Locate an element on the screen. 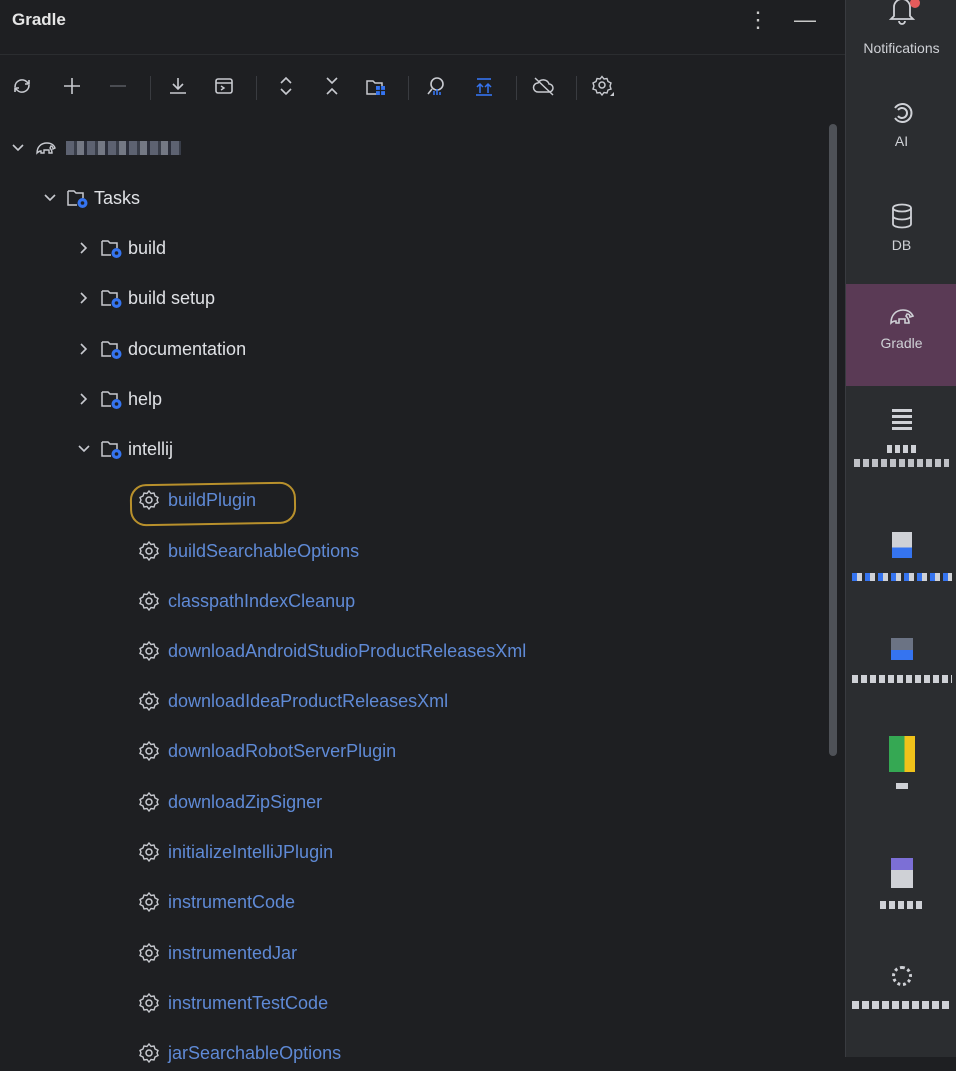 The width and height of the screenshot is (956, 1071). annotation-highlight-circle is located at coordinates (213, 504).